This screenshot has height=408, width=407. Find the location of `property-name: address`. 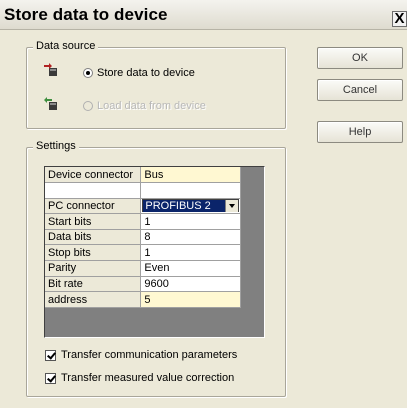

property-name: address is located at coordinates (93, 299).